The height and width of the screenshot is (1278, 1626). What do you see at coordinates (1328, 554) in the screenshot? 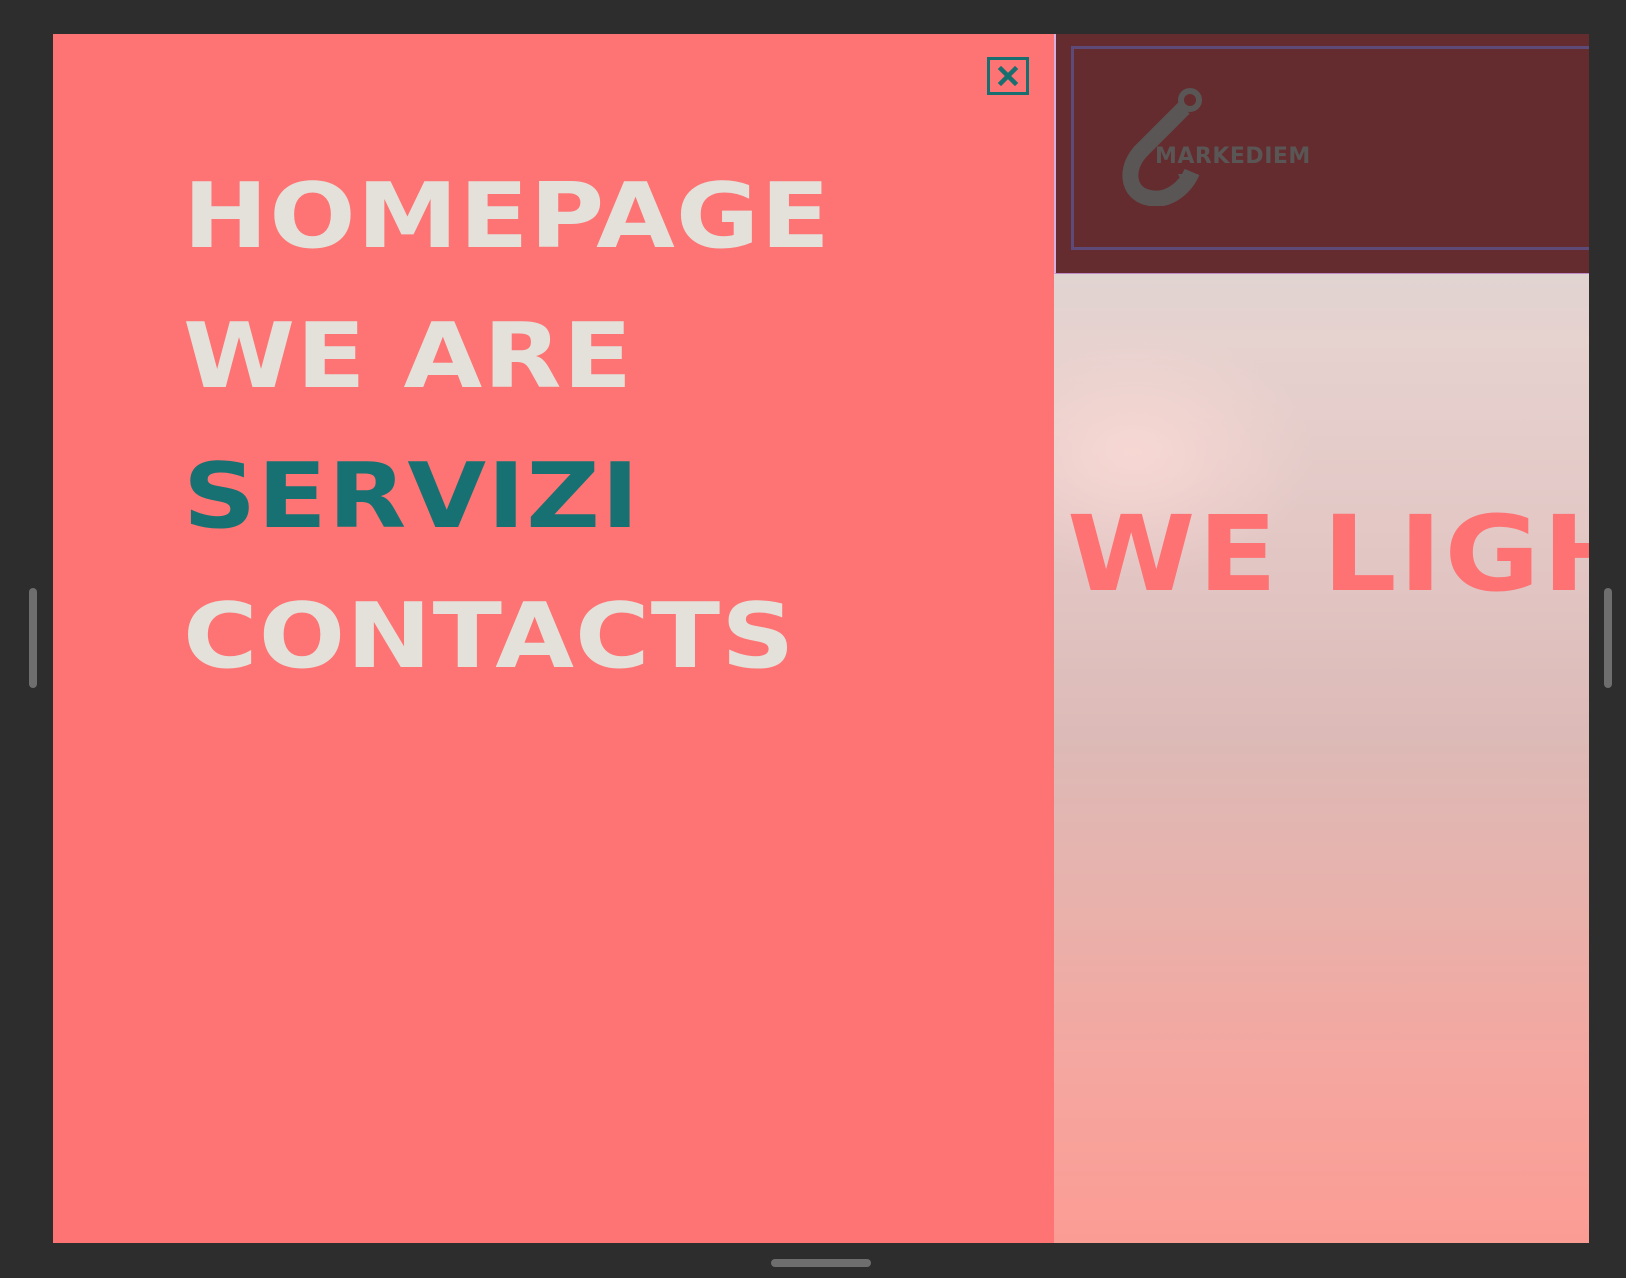
I see `hero-title: WE LIGHT` at bounding box center [1328, 554].